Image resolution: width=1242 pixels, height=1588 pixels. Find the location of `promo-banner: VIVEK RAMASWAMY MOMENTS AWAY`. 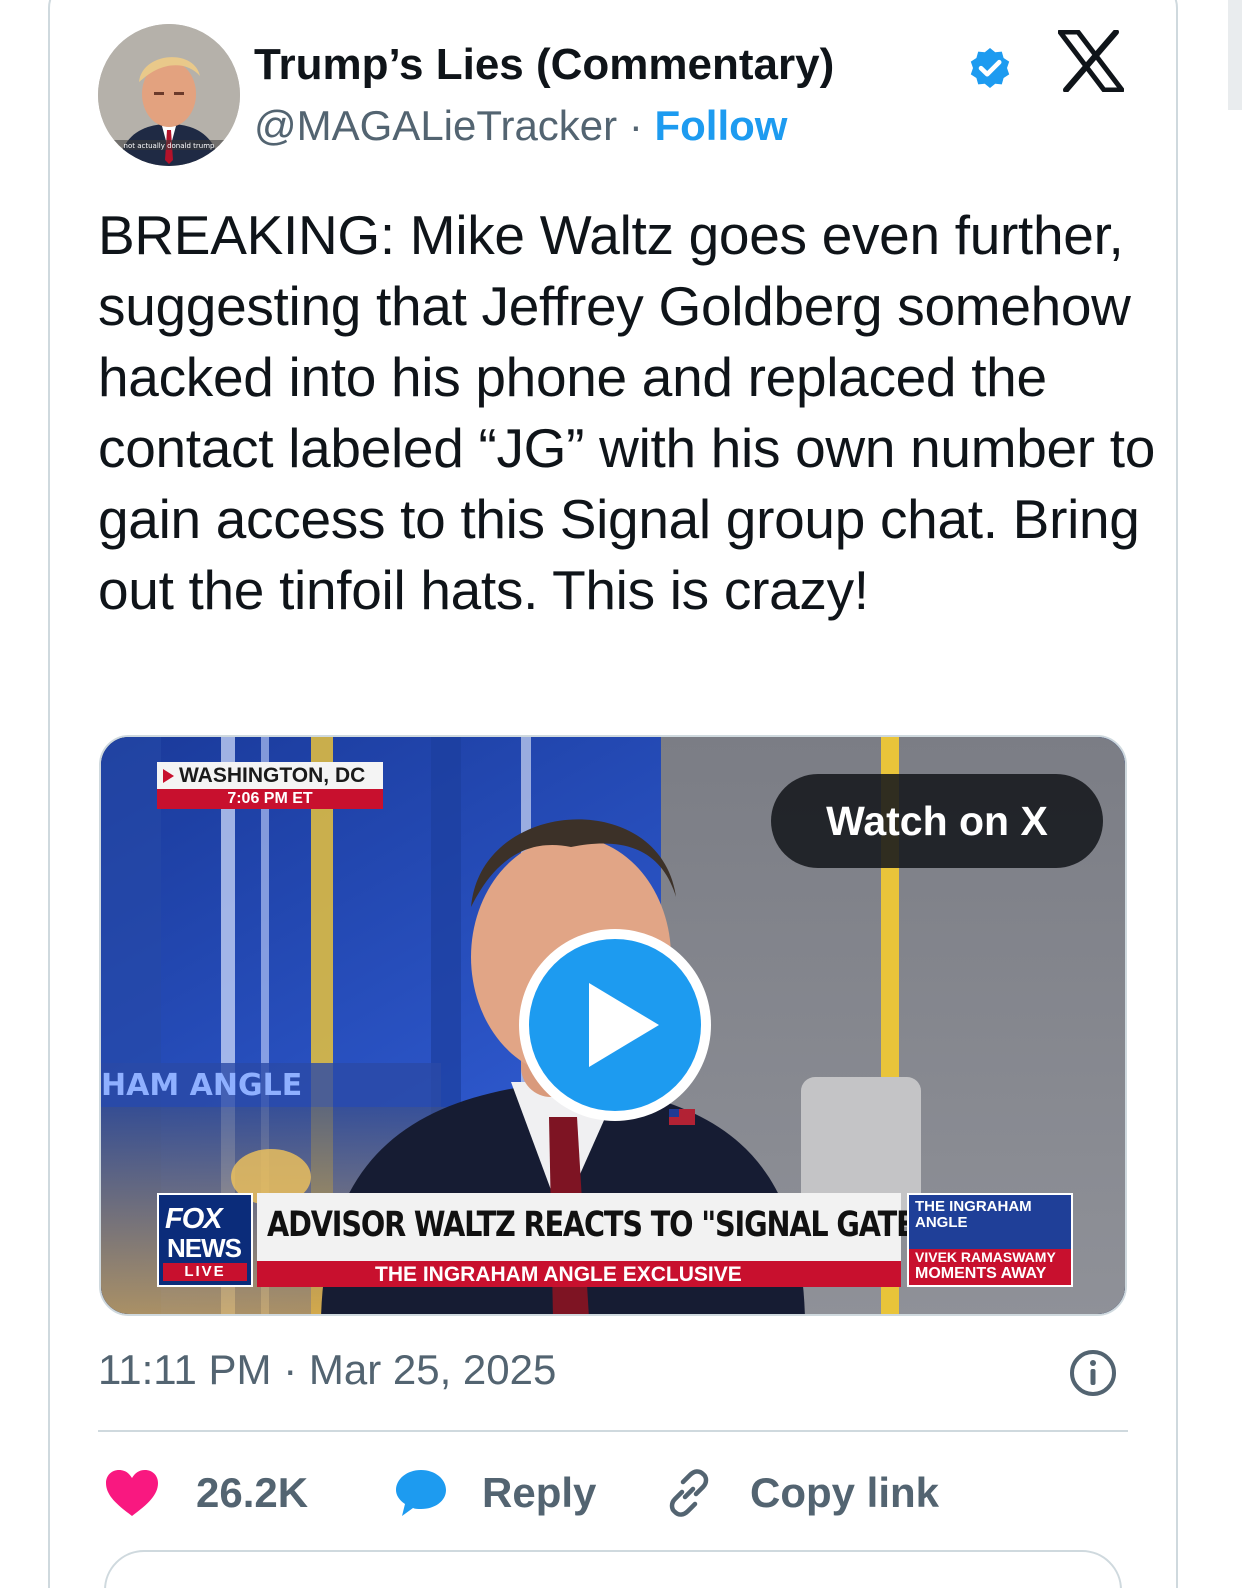

promo-banner: VIVEK RAMASWAMY MOMENTS AWAY is located at coordinates (990, 1267).